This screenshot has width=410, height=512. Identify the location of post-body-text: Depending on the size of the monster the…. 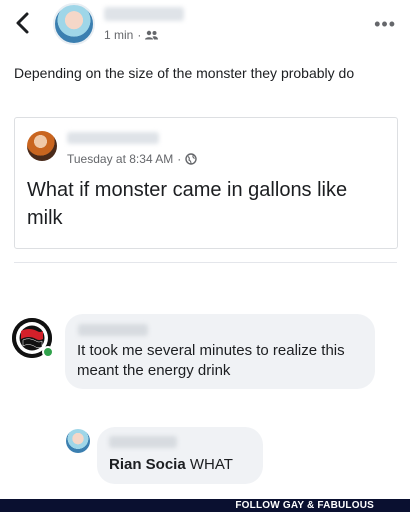
(184, 73).